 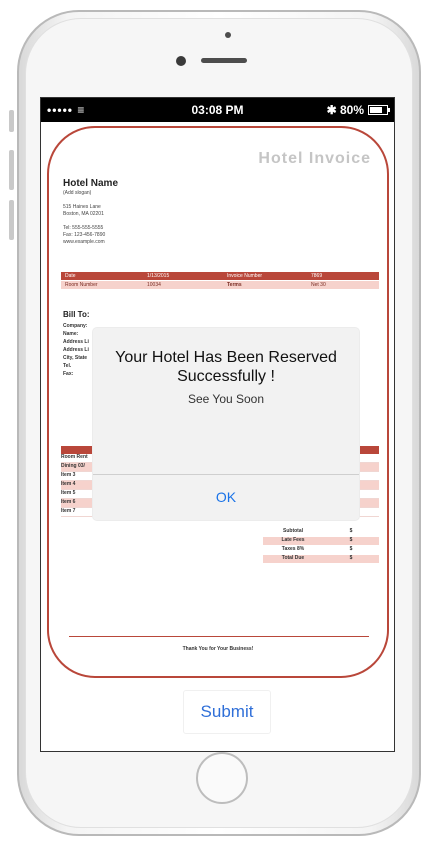 What do you see at coordinates (81, 285) in the screenshot?
I see `room-number-label: Room Number` at bounding box center [81, 285].